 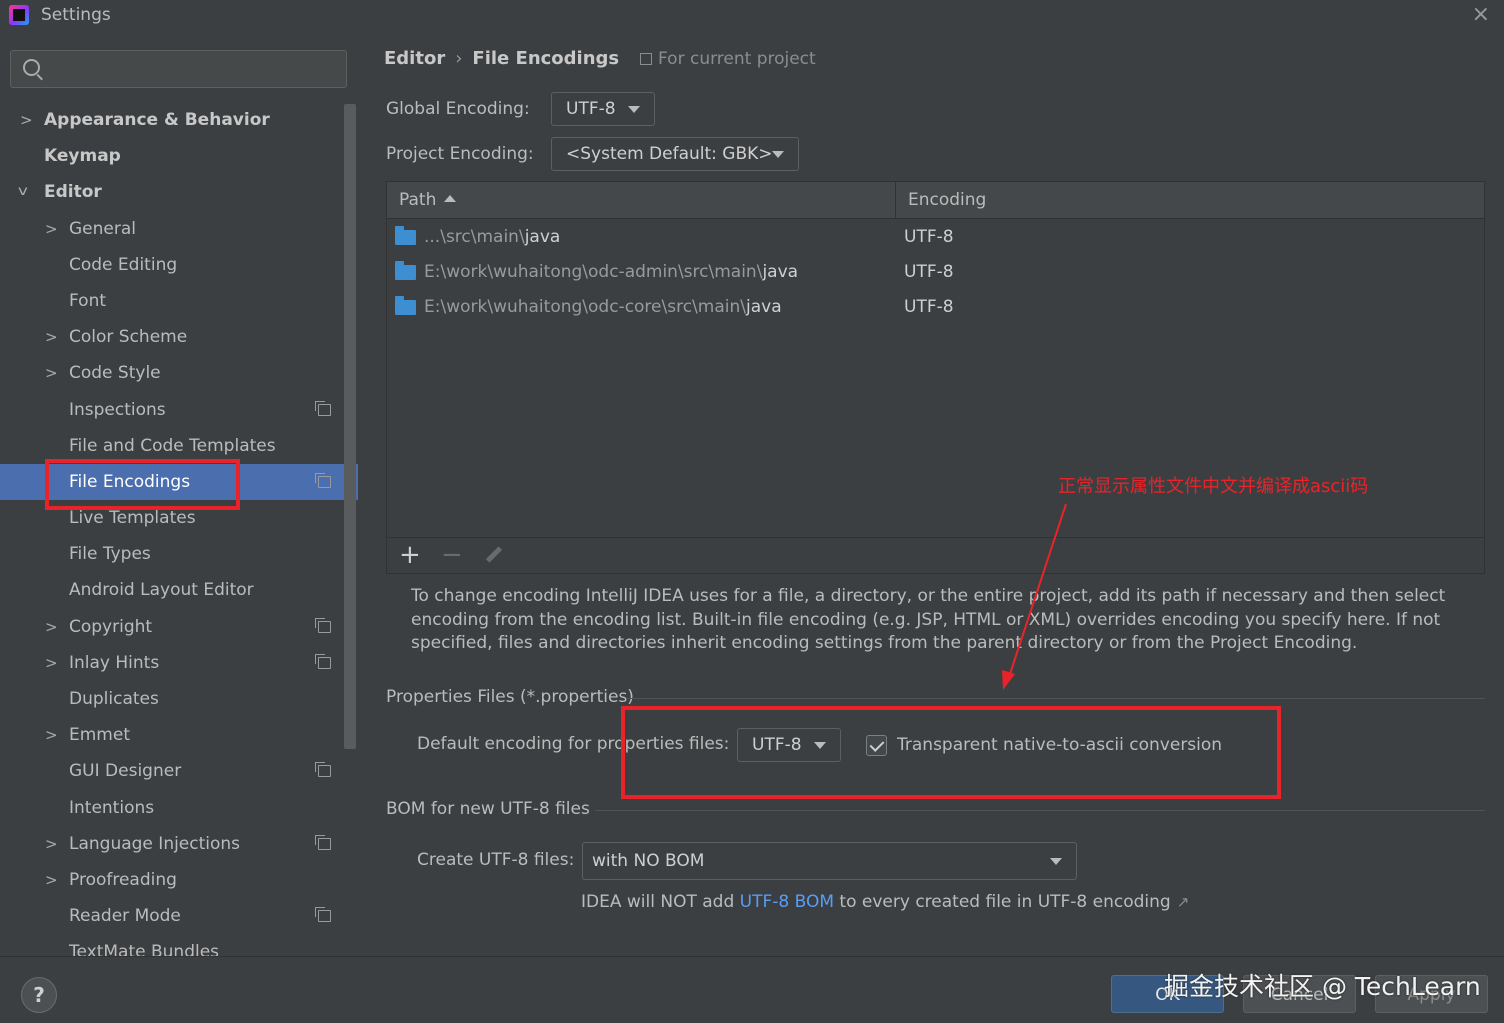 I want to click on sidebar-item-copyright: > Copyright, so click(x=172, y=627).